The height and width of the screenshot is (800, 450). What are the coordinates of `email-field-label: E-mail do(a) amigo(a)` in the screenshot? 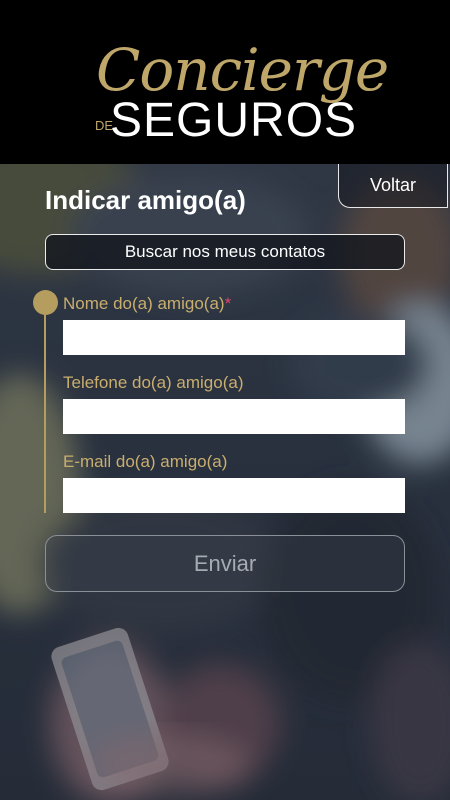 It's located at (145, 461).